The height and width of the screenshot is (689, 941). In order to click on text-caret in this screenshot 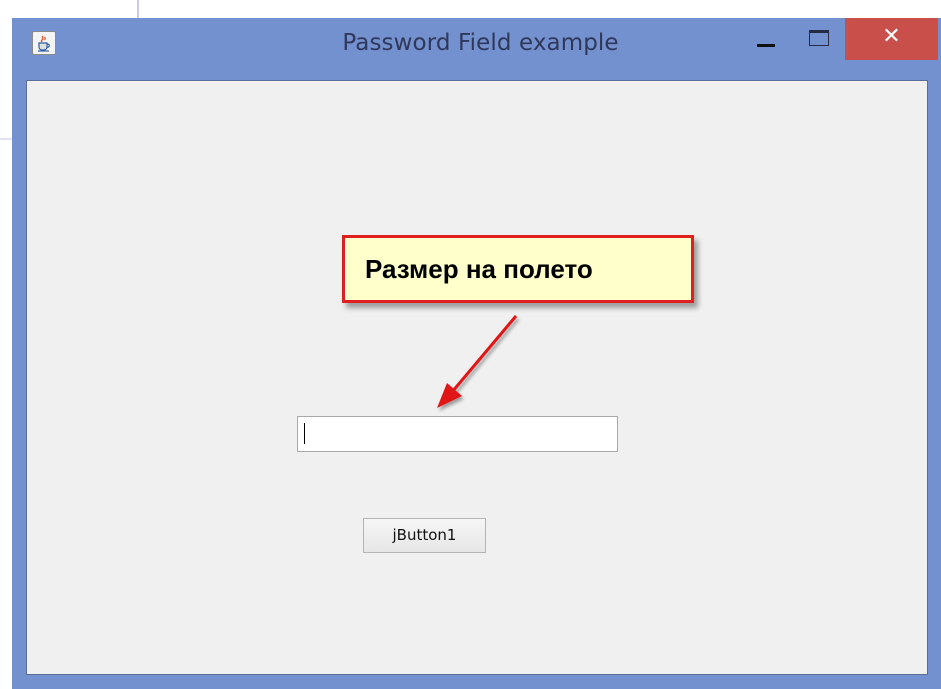, I will do `click(304, 433)`.